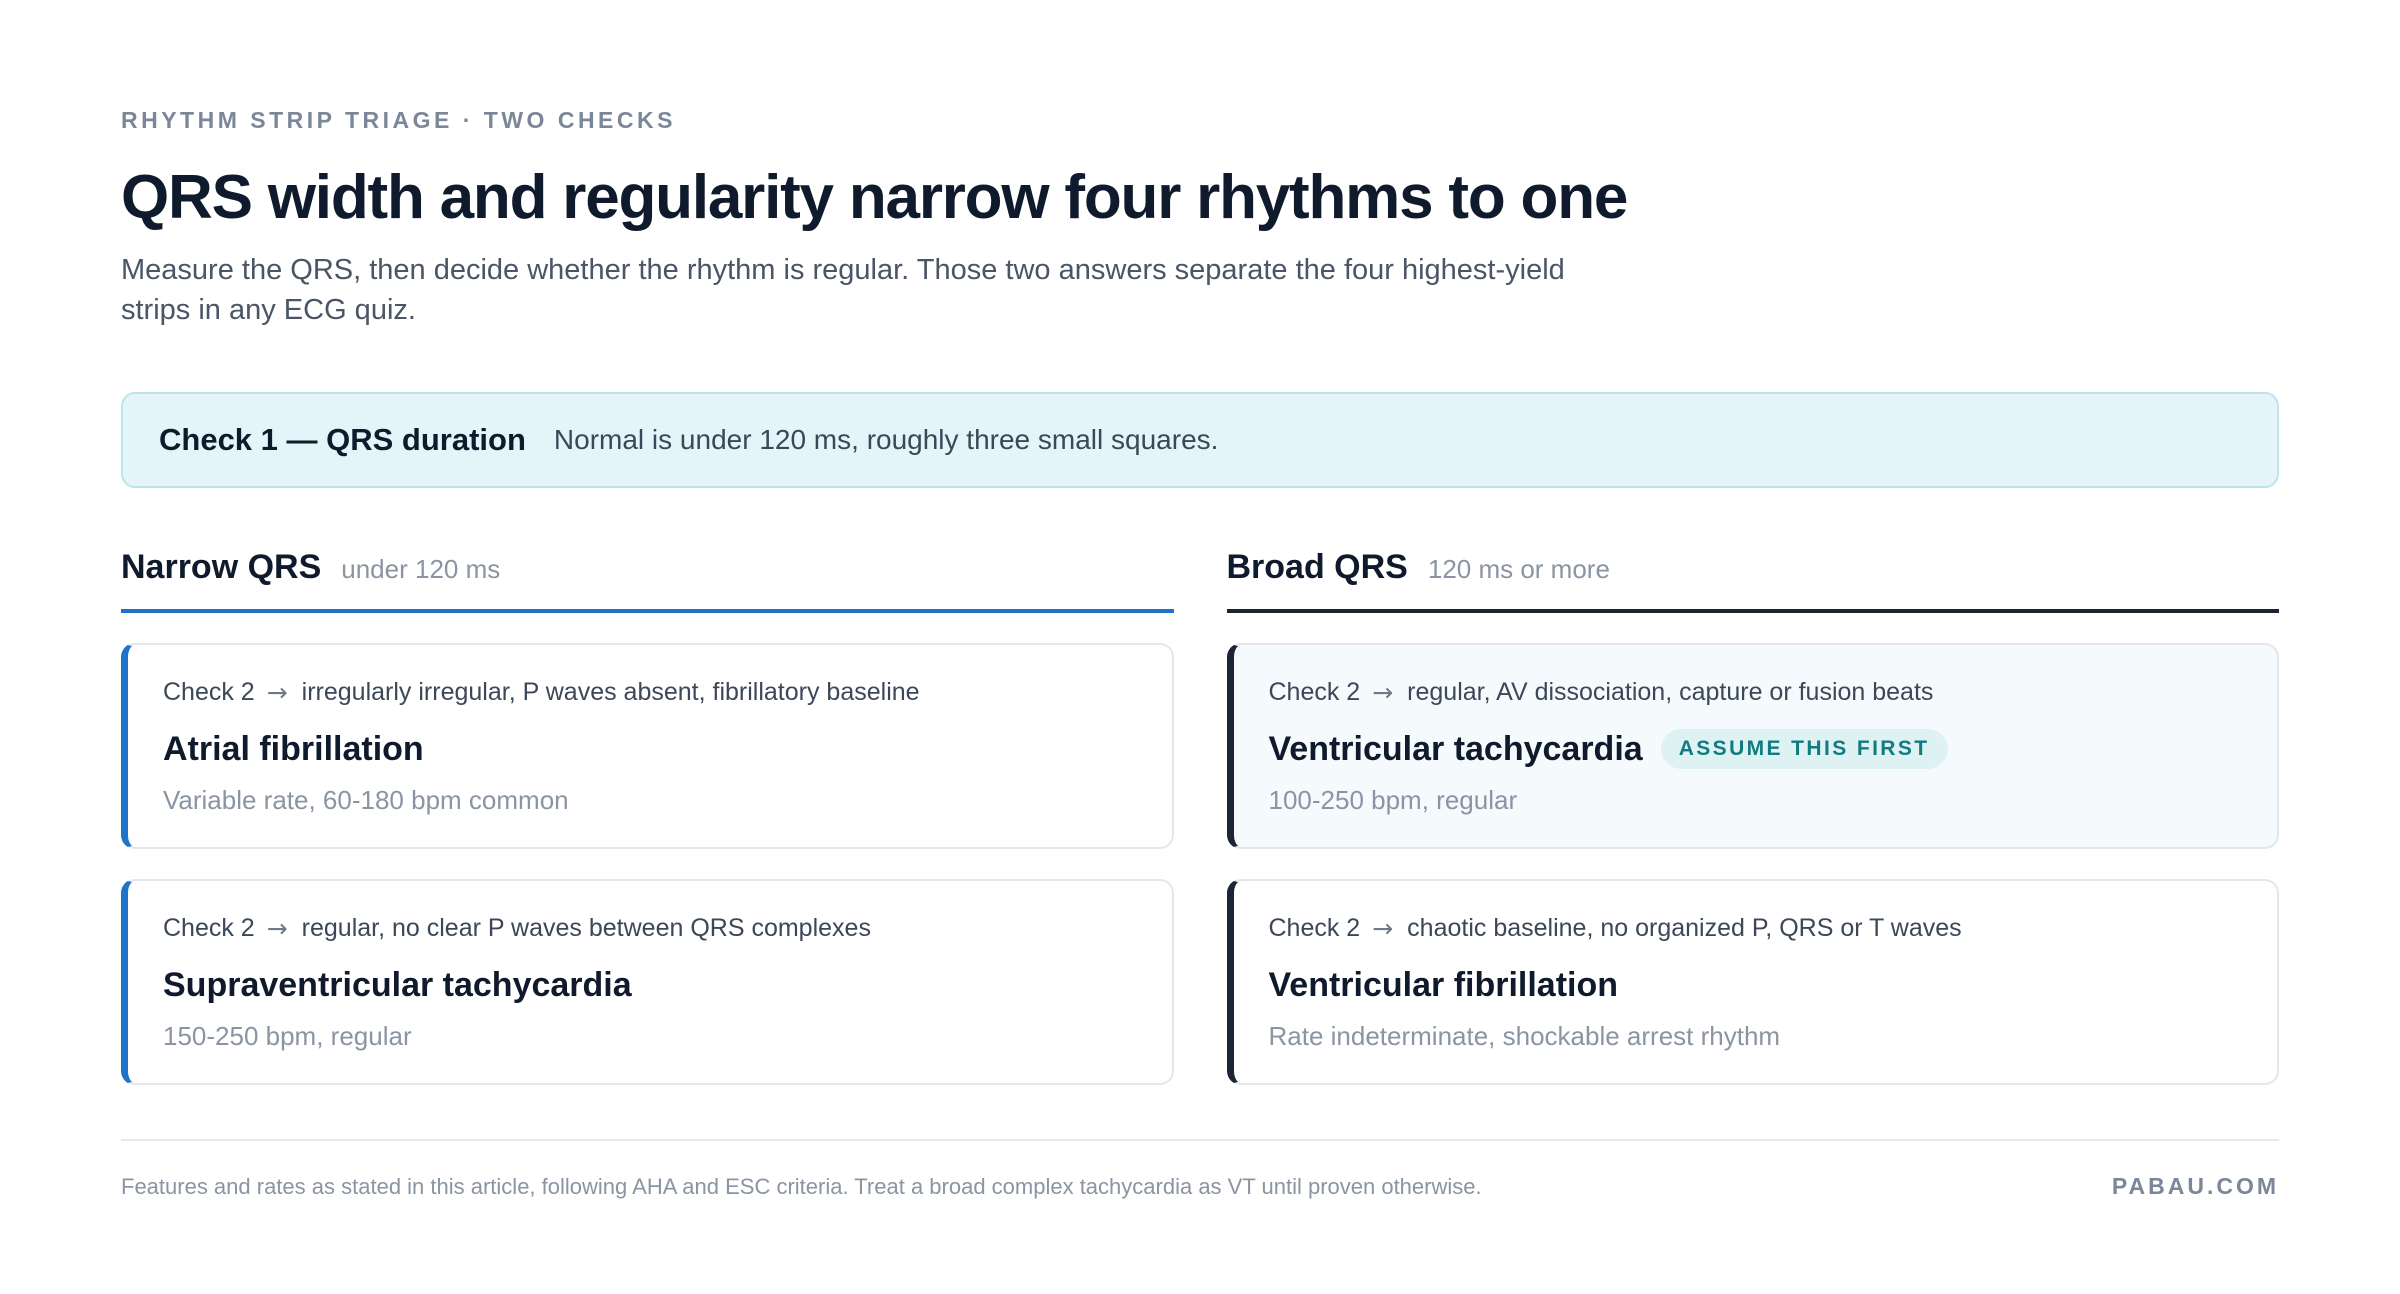 The width and height of the screenshot is (2400, 1294). Describe the element at coordinates (2195, 1186) in the screenshot. I see `brand-link: PABAU.COM` at that location.